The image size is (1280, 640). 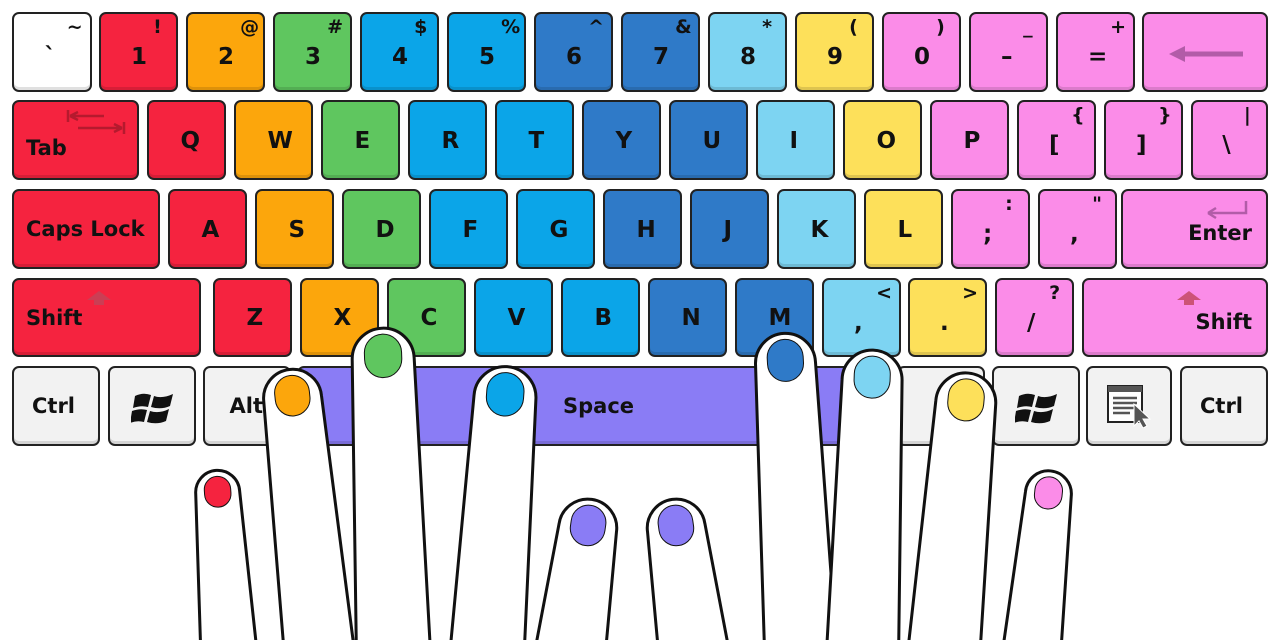 What do you see at coordinates (383, 356) in the screenshot?
I see `left-middle-nail-icon` at bounding box center [383, 356].